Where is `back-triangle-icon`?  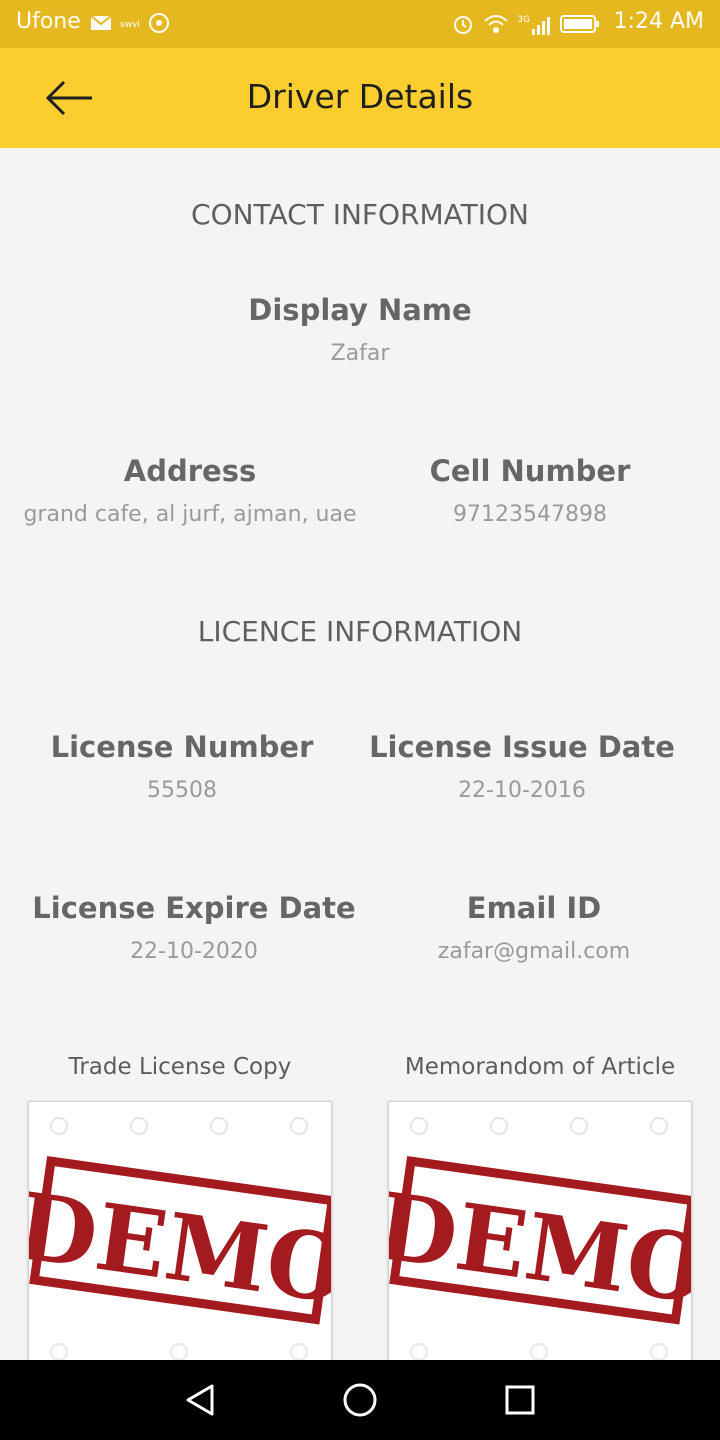
back-triangle-icon is located at coordinates (200, 1405).